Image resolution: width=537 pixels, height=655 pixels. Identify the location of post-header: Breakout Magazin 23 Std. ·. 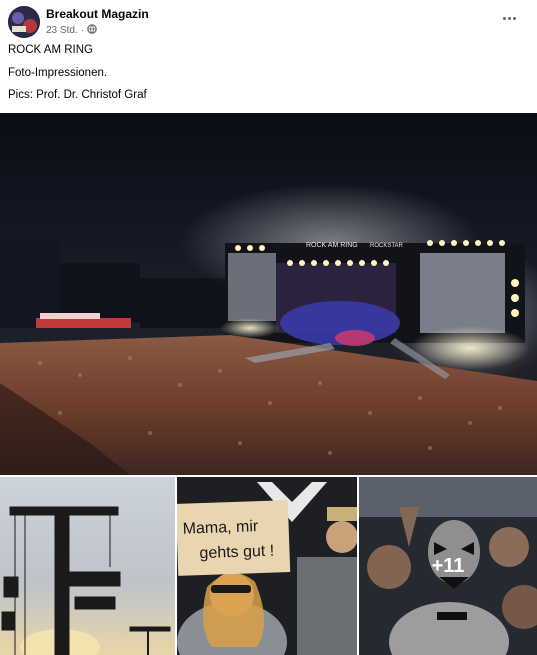
(268, 20).